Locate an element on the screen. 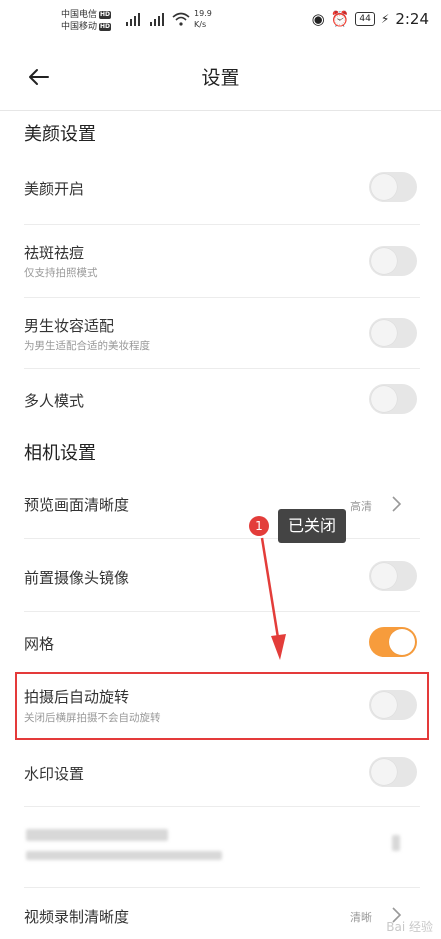 Image resolution: width=441 pixels, height=939 pixels. grid-toggle is located at coordinates (393, 642).